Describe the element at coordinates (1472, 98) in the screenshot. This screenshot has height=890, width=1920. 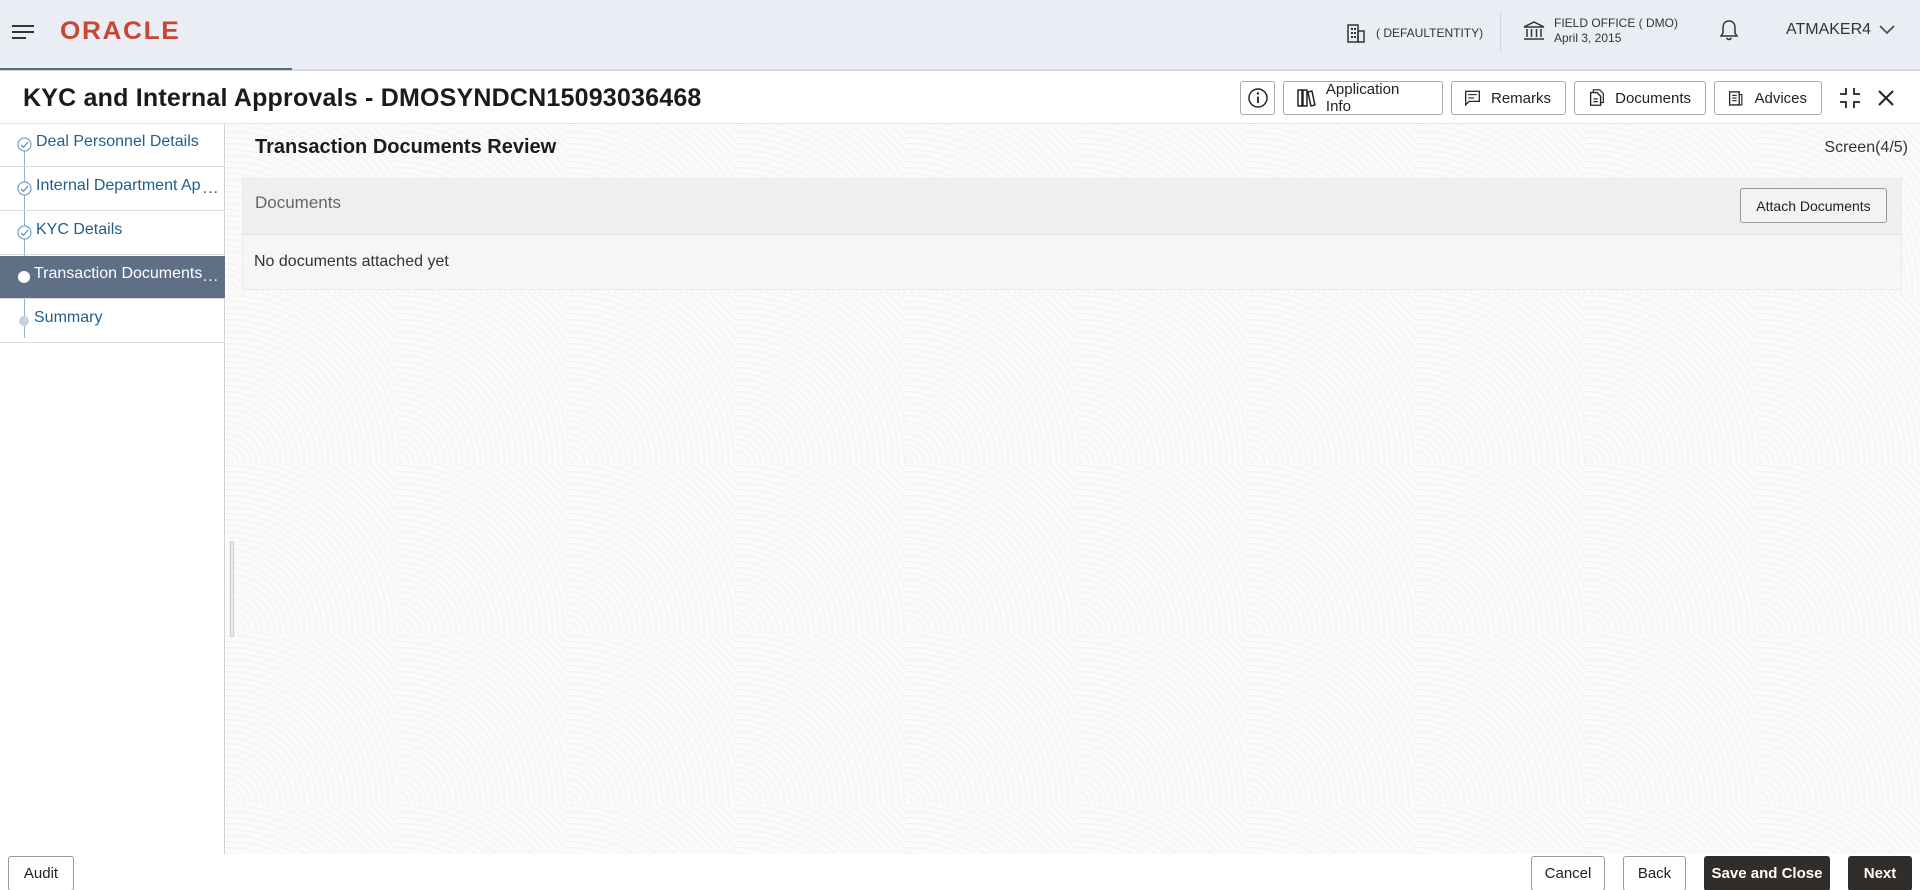
I see `remarks-icon` at that location.